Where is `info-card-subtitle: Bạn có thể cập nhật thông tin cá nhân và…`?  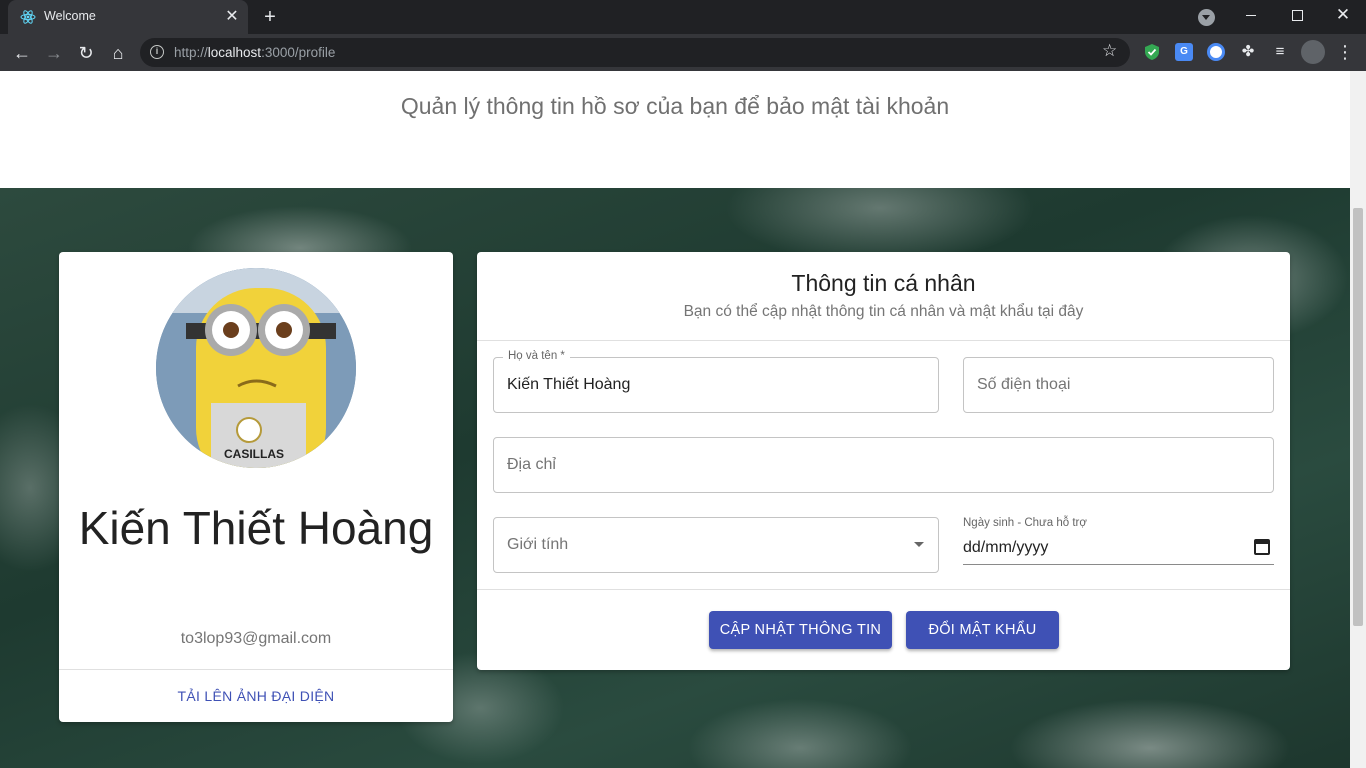
info-card-subtitle: Bạn có thể cập nhật thông tin cá nhân và… is located at coordinates (883, 311).